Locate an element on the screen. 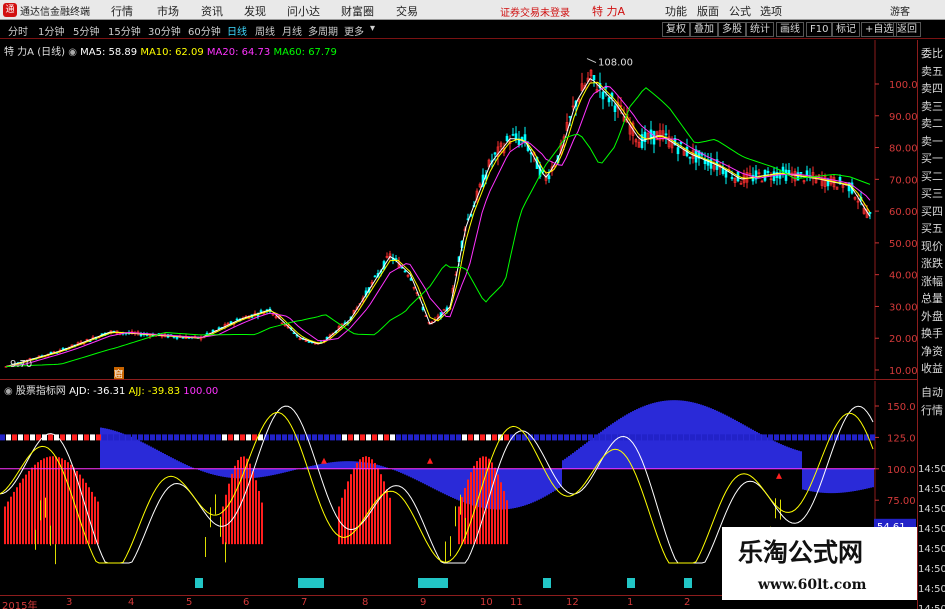 This screenshot has height=609, width=945. adjust-button: 复权 is located at coordinates (676, 29).